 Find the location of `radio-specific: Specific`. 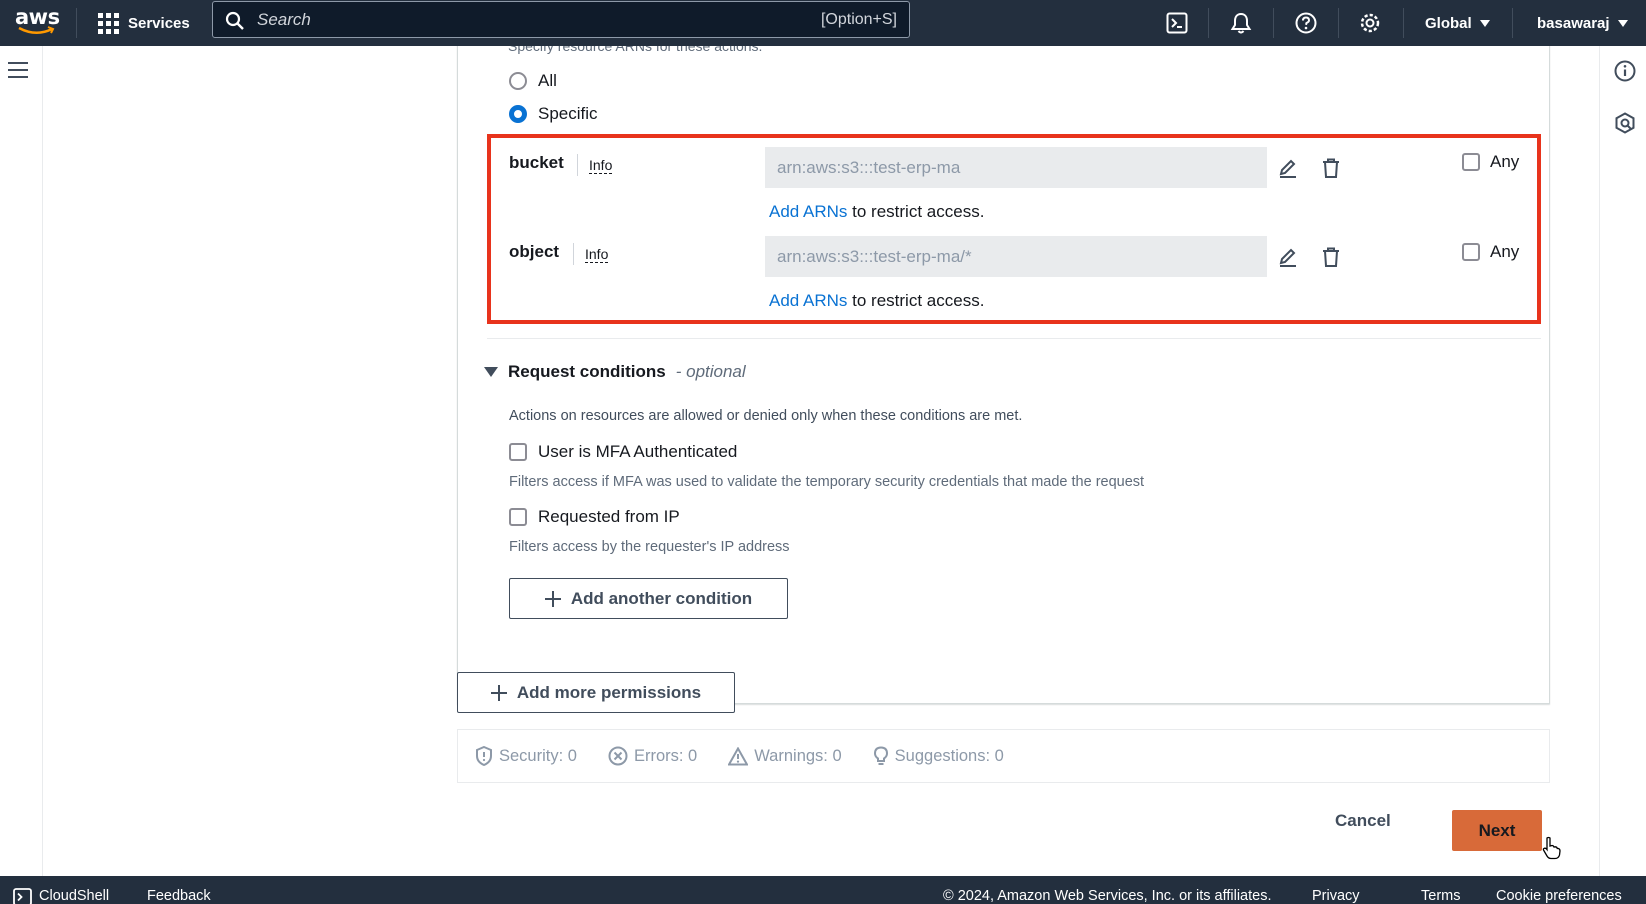

radio-specific: Specific is located at coordinates (553, 114).